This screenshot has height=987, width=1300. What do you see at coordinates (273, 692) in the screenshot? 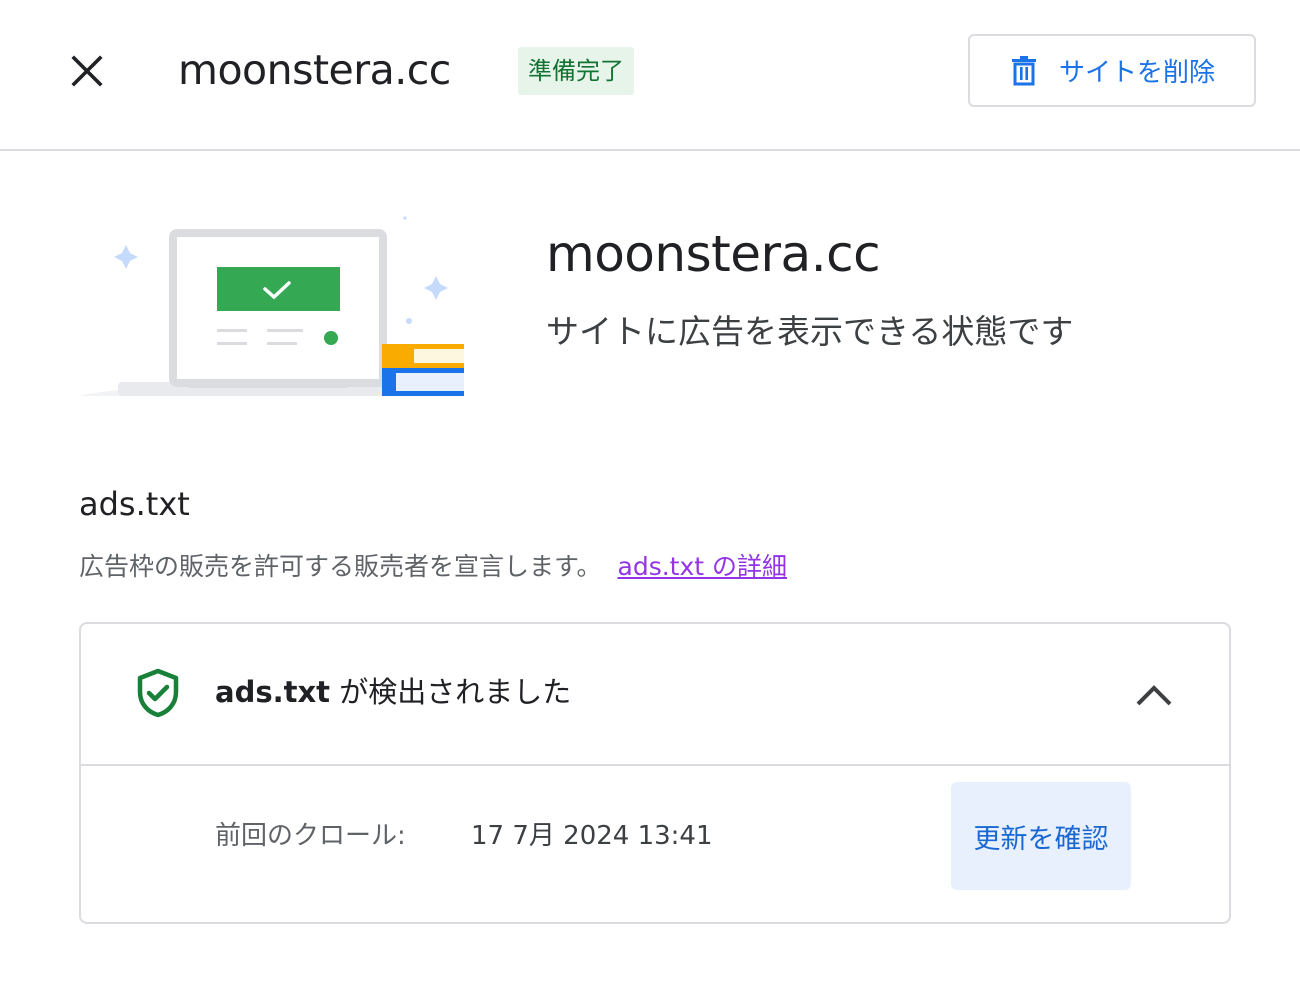
I see `ads-txt-status-filename: ads.txt` at bounding box center [273, 692].